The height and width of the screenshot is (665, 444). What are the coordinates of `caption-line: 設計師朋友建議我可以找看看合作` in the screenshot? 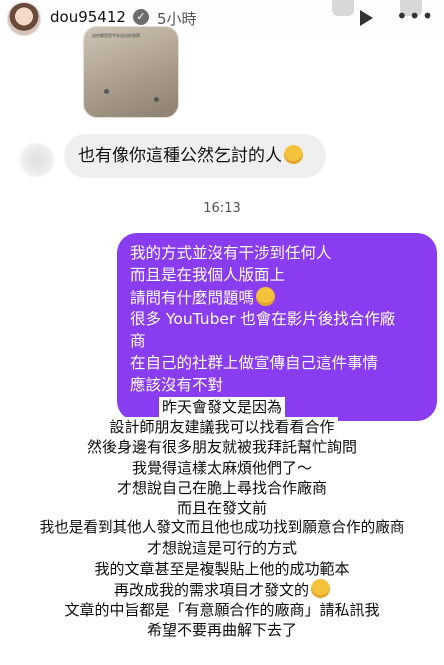 It's located at (222, 427).